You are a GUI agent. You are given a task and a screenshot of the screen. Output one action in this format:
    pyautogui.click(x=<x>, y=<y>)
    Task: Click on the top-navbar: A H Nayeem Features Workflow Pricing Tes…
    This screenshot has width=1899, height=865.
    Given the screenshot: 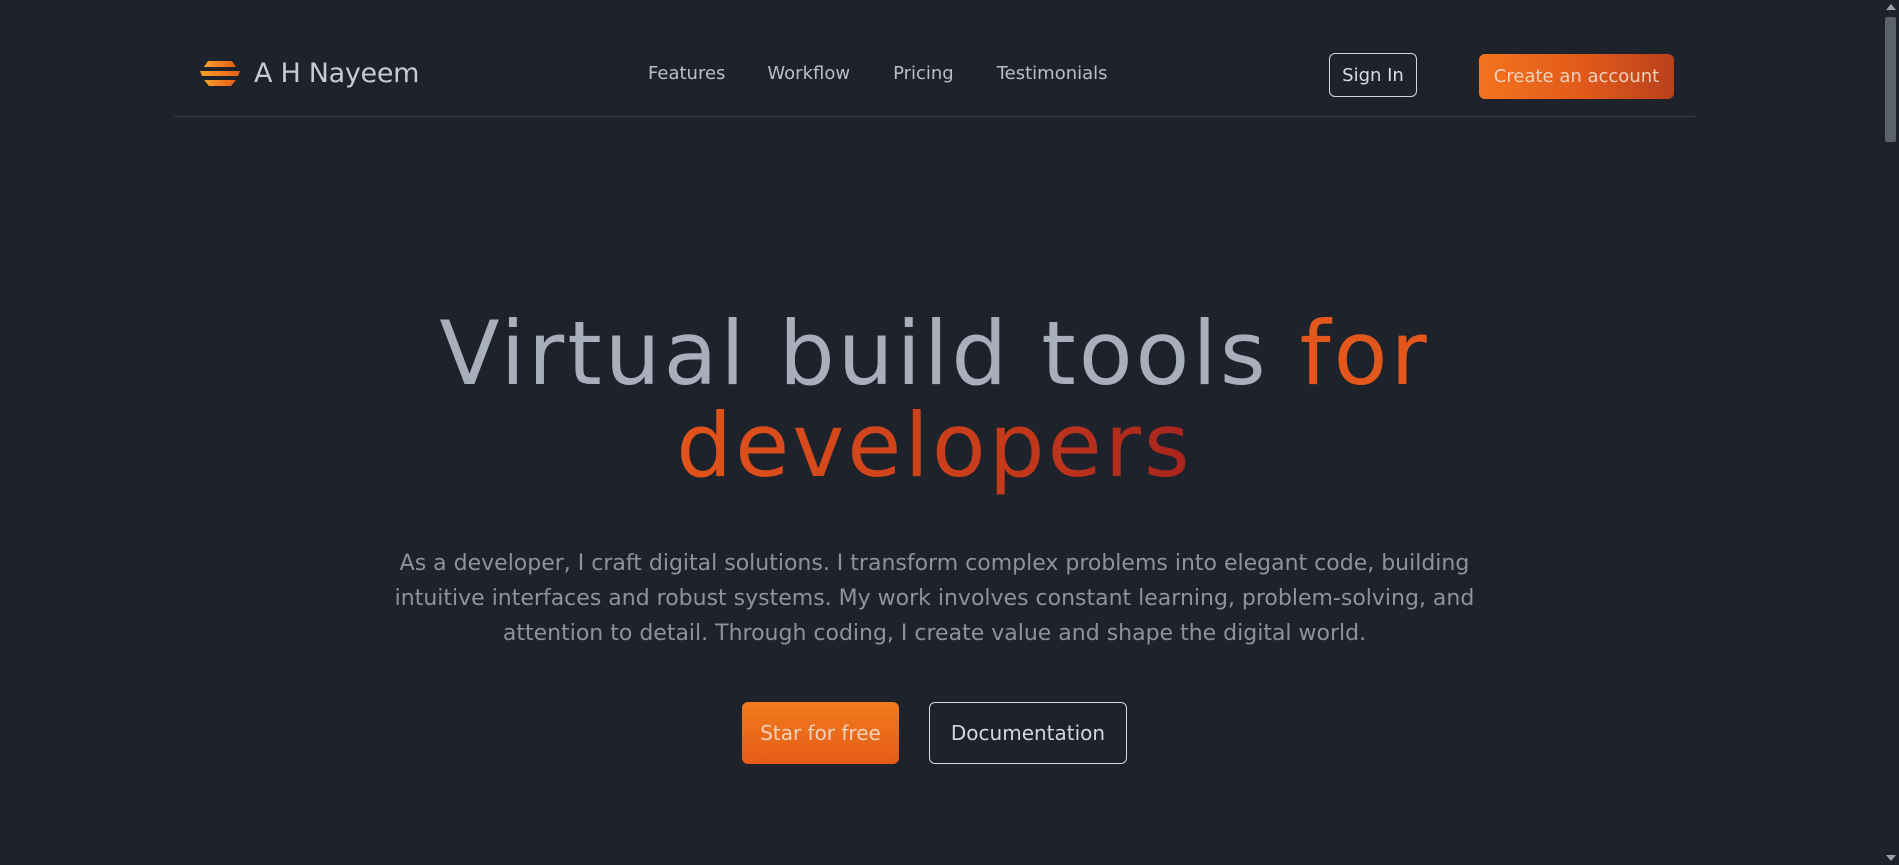 What is the action you would take?
    pyautogui.click(x=934, y=58)
    